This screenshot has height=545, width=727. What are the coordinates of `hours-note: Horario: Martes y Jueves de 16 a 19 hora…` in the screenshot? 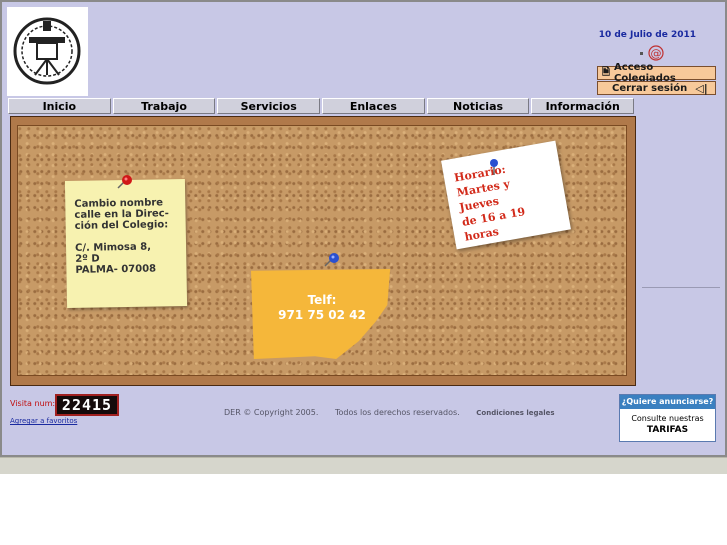 It's located at (506, 195).